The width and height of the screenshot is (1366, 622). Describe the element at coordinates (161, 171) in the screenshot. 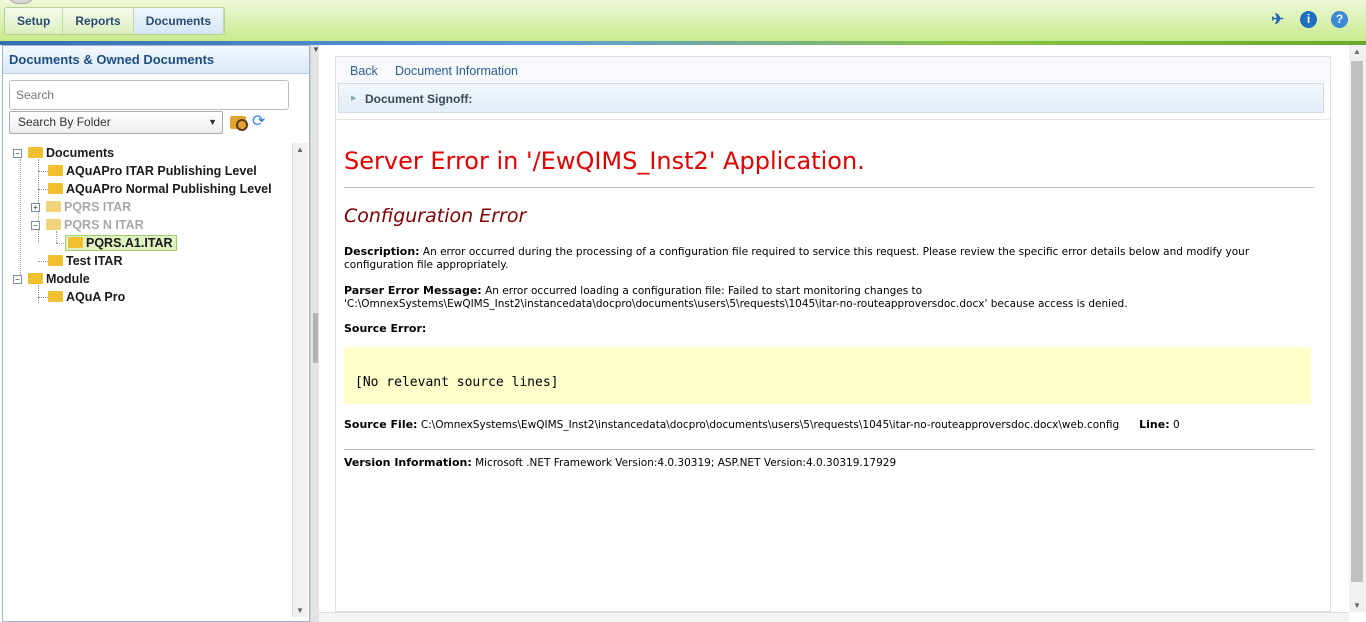

I see `tree-label: AQuAPro ITAR Publishing Level` at that location.